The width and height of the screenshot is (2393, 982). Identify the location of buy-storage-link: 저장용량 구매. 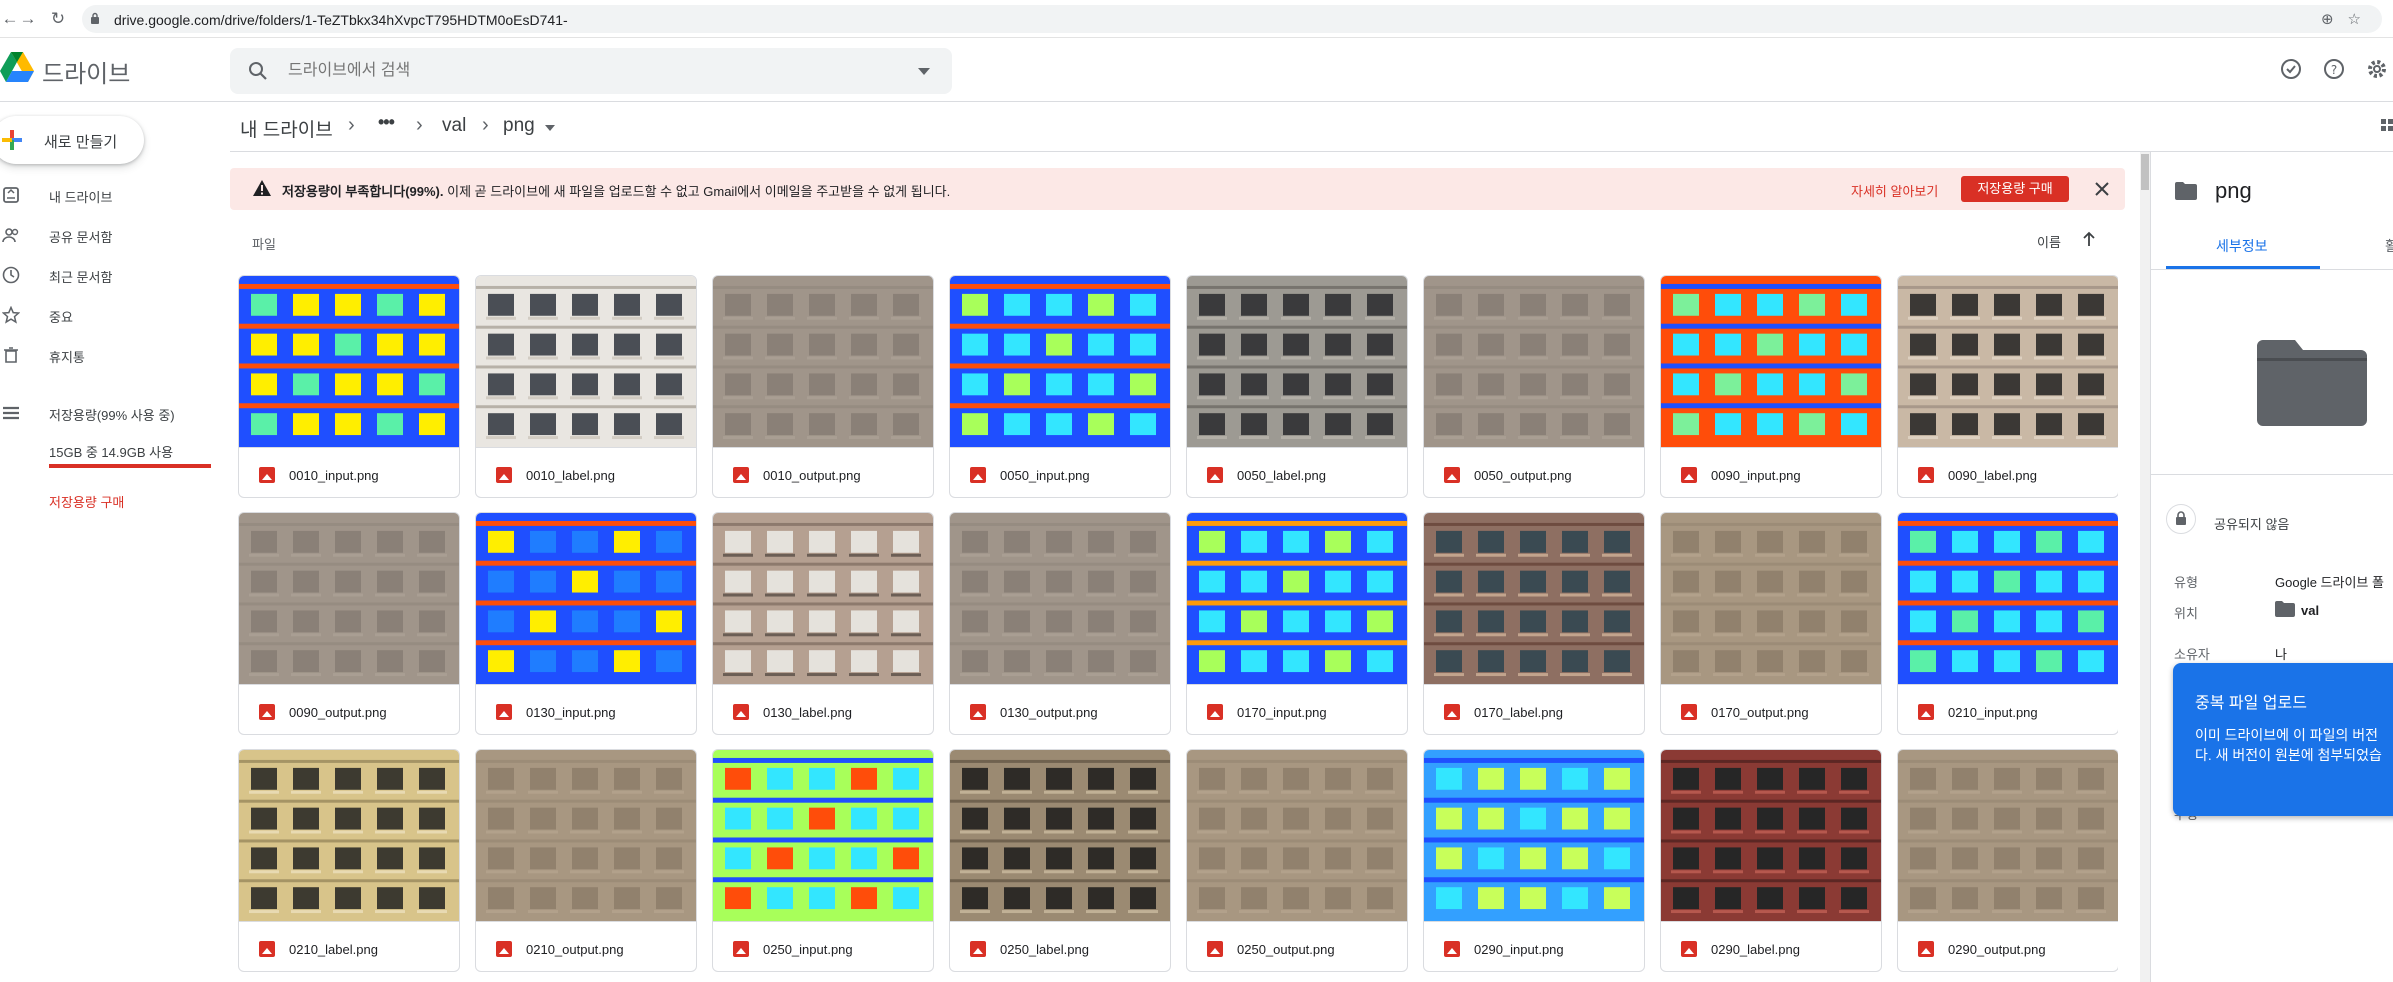
(86, 501).